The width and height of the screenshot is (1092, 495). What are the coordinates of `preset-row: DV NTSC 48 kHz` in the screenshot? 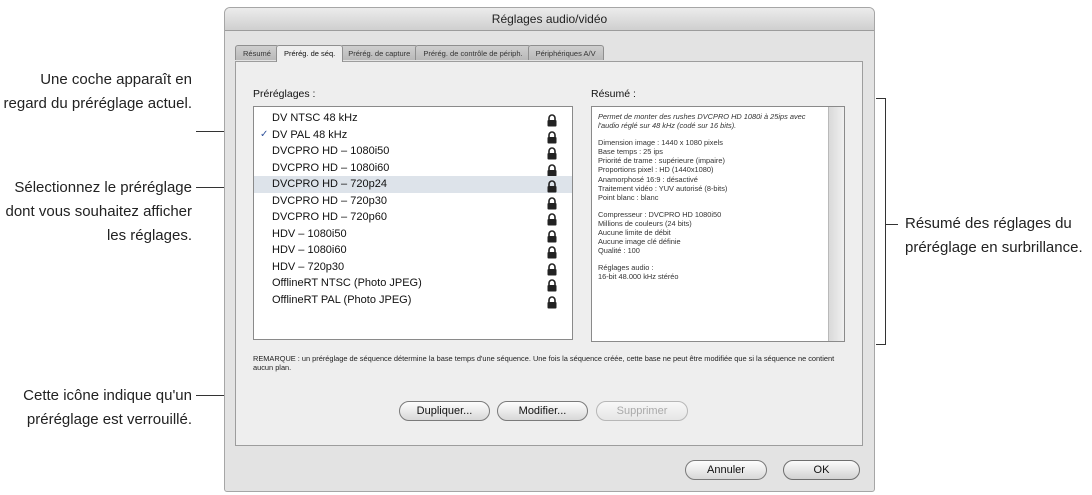 It's located at (413, 118).